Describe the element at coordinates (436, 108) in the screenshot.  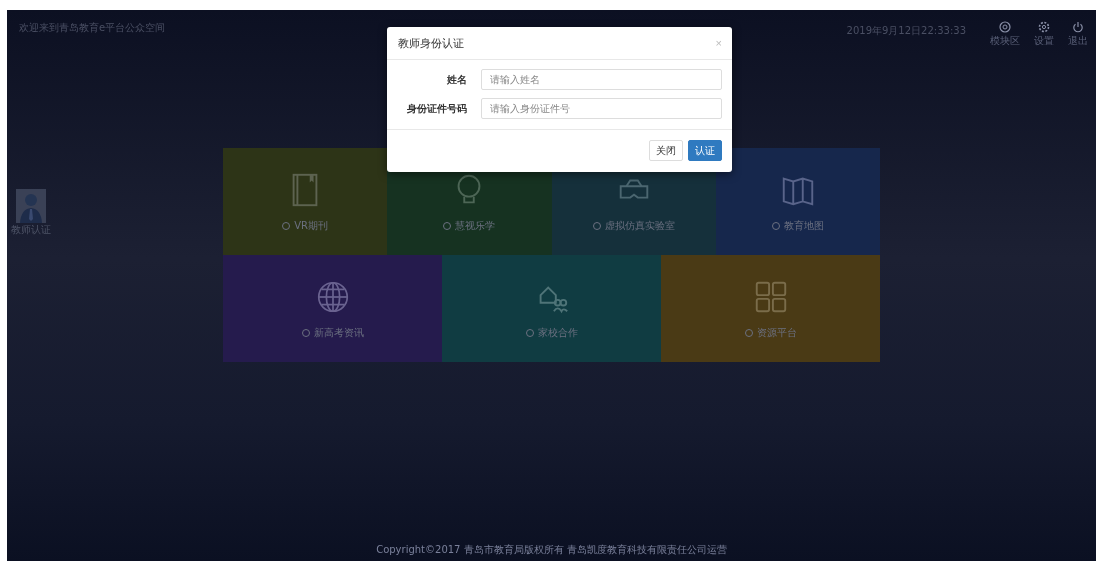
I see `field-label: 身份证件号码` at that location.